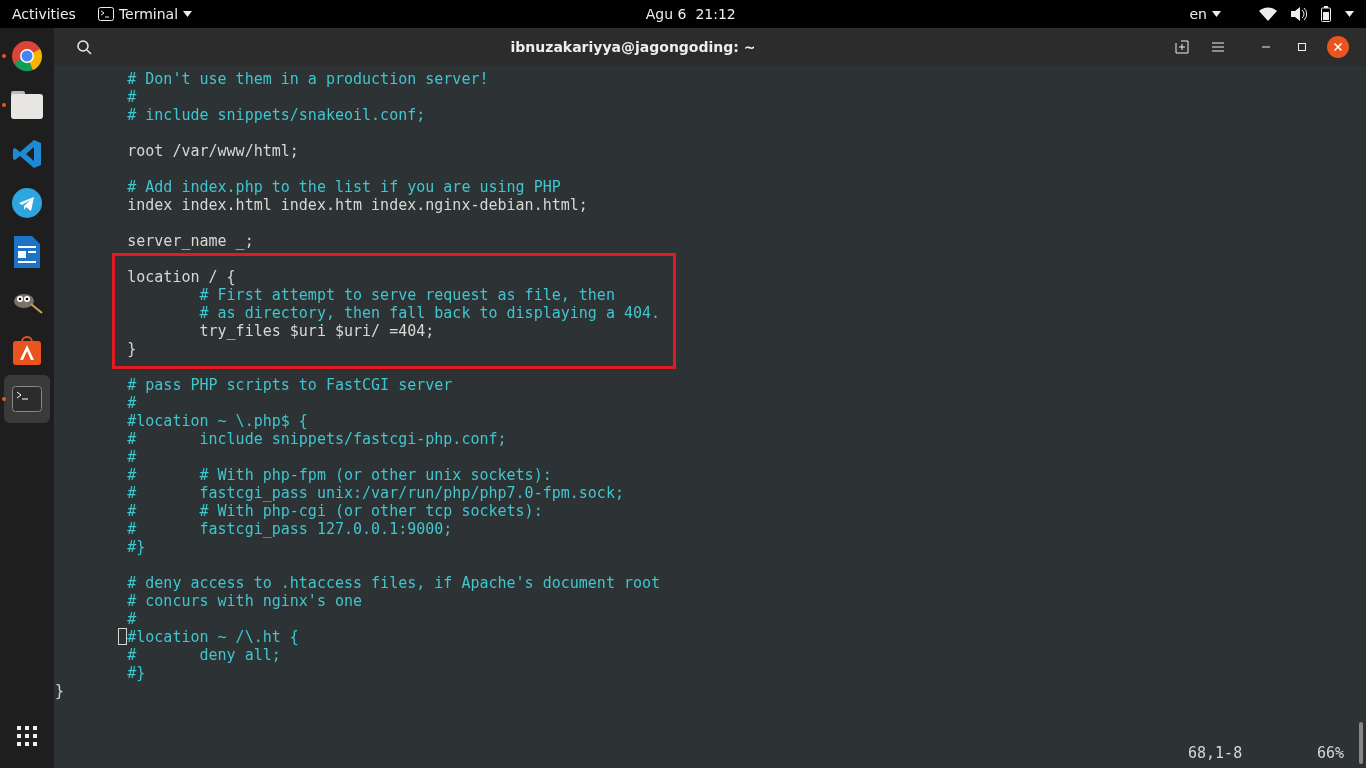 The width and height of the screenshot is (1366, 768). Describe the element at coordinates (244, 601) in the screenshot. I see `code-comment: # concurs with nginx's one` at that location.